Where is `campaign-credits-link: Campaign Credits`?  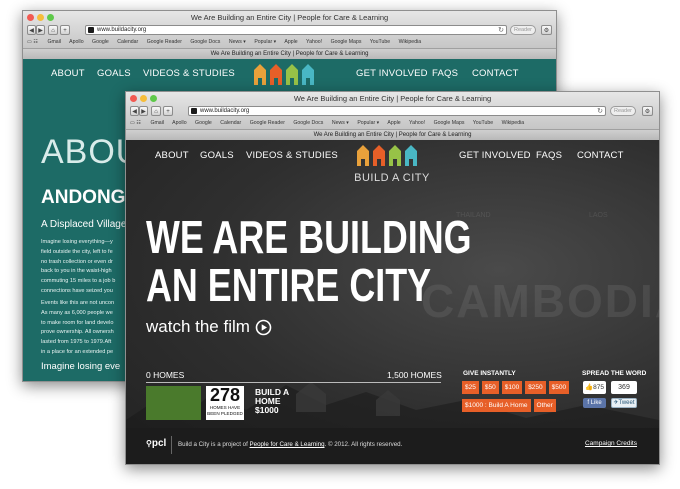 campaign-credits-link: Campaign Credits is located at coordinates (611, 443).